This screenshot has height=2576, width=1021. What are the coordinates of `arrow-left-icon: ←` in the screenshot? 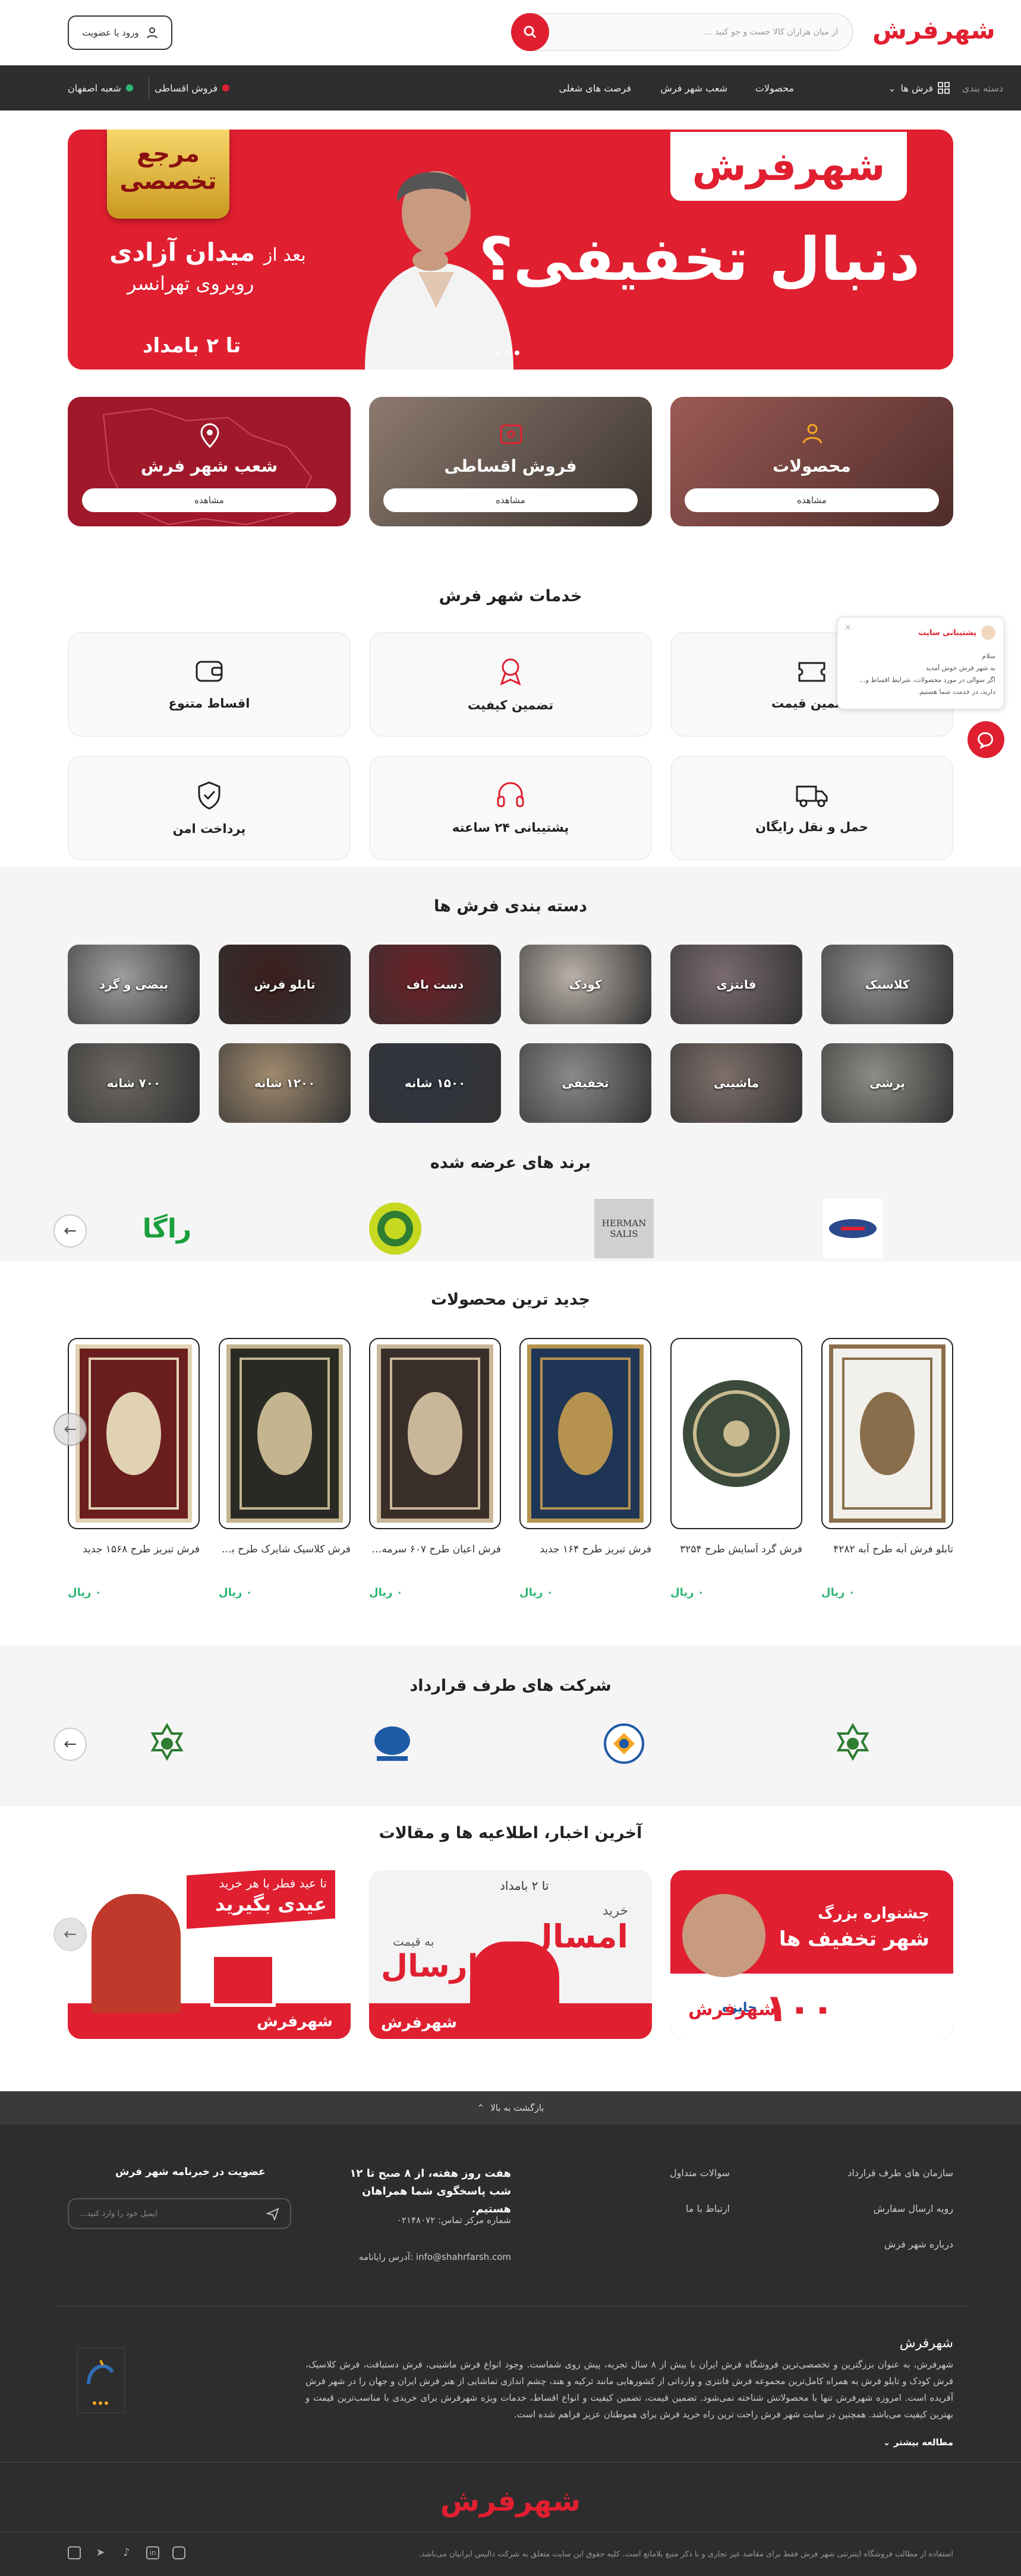 It's located at (70, 1934).